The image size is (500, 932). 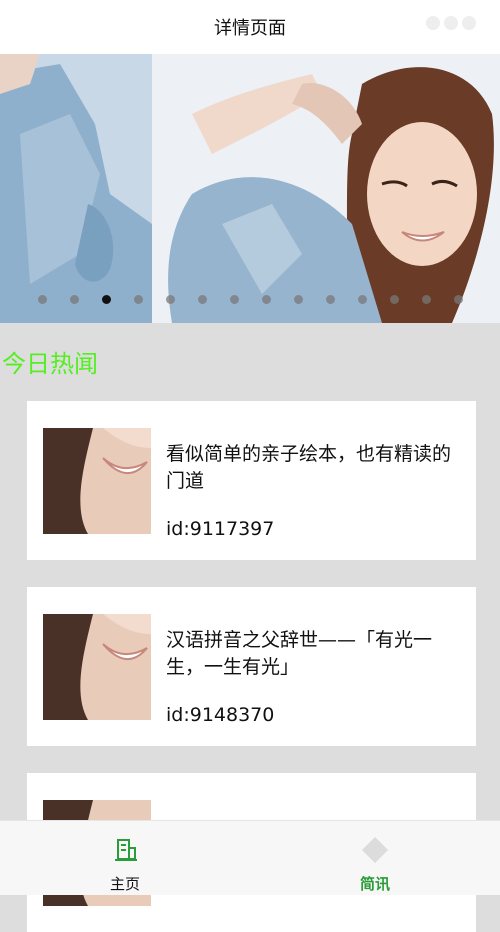 I want to click on page-title: 详情页面, so click(x=250, y=28).